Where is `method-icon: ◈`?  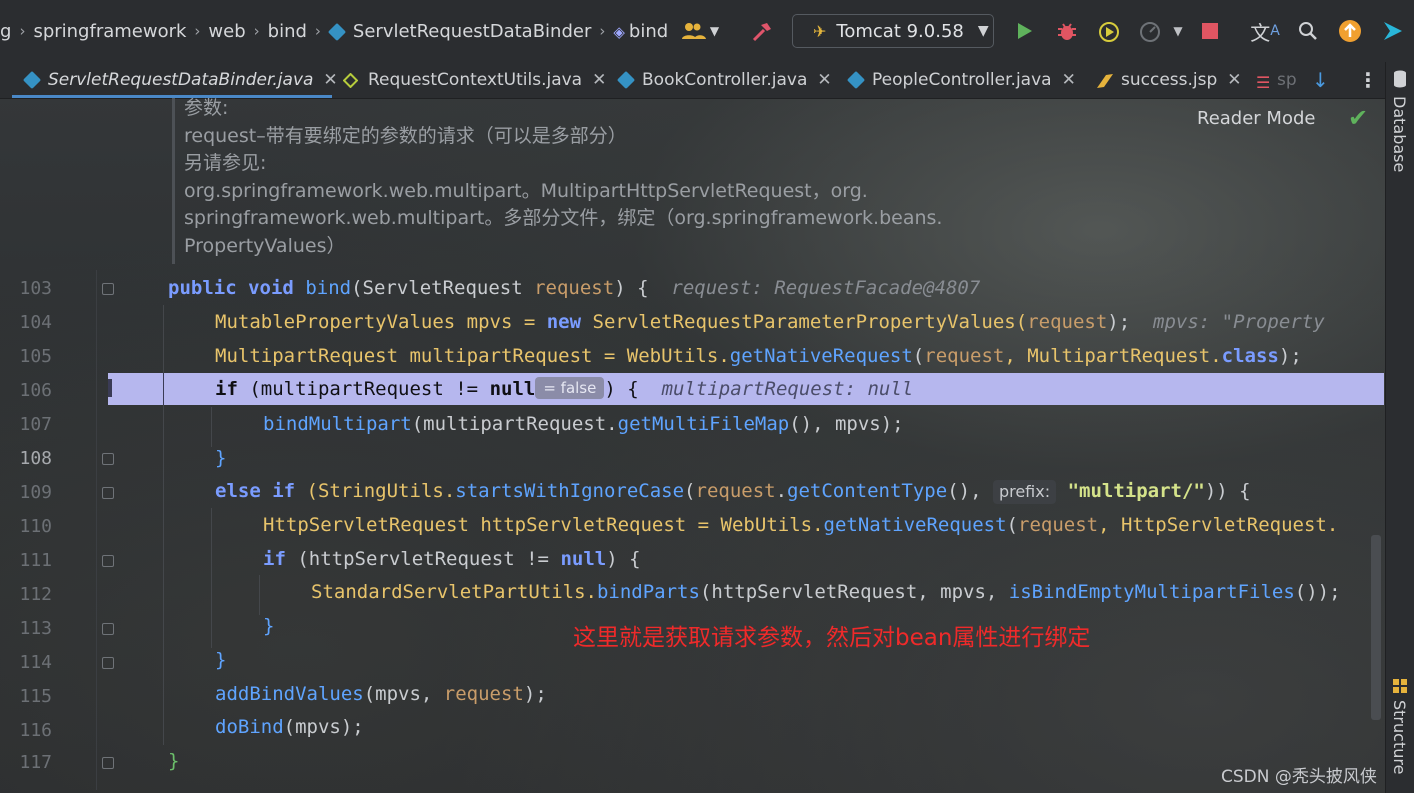 method-icon: ◈ is located at coordinates (619, 31).